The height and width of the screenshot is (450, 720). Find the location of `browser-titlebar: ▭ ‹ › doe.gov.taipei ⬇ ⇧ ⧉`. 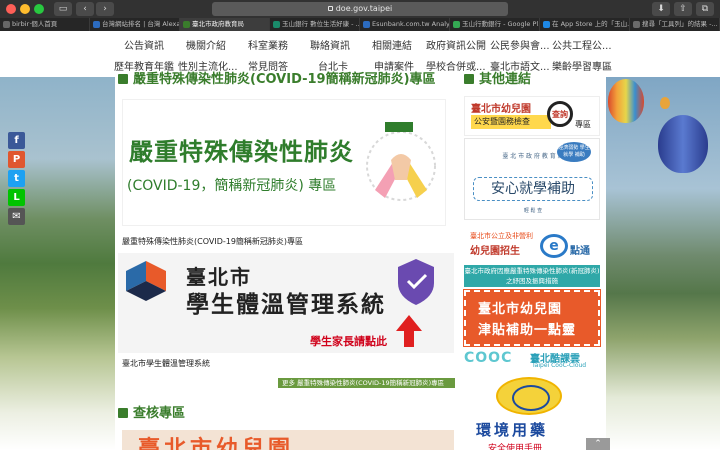

browser-titlebar: ▭ ‹ › doe.gov.taipei ⬇ ⇧ ⧉ is located at coordinates (360, 9).